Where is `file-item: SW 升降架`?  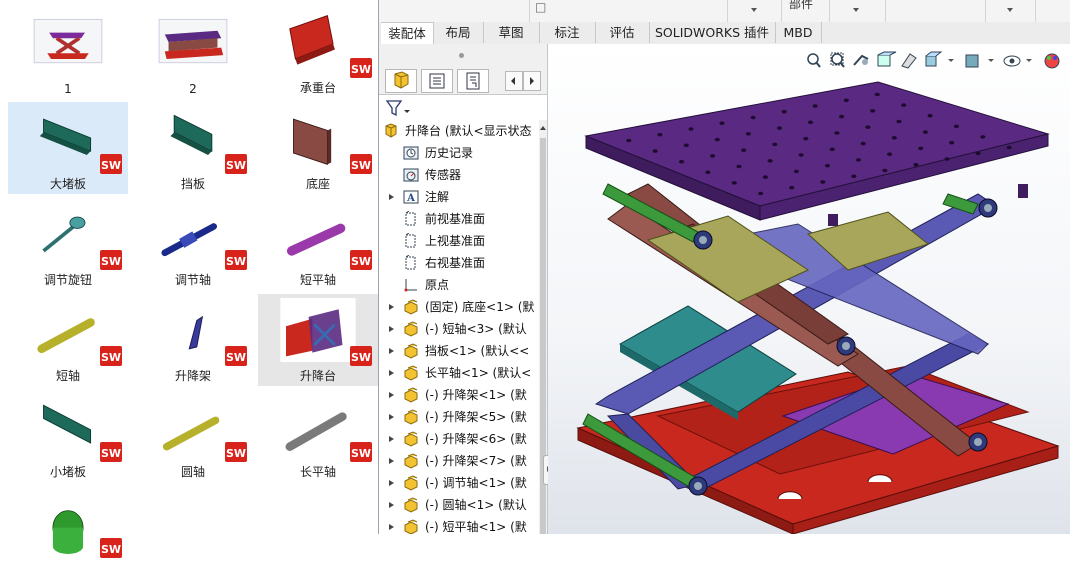 file-item: SW 升降架 is located at coordinates (193, 340).